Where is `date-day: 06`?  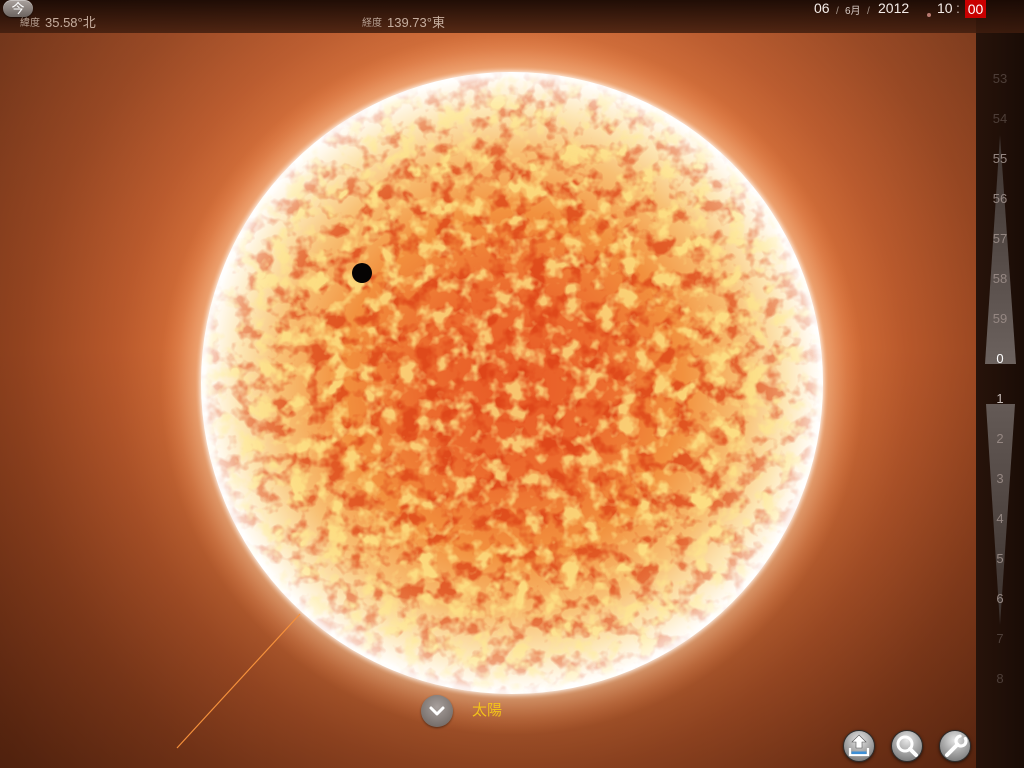
date-day: 06 is located at coordinates (822, 8).